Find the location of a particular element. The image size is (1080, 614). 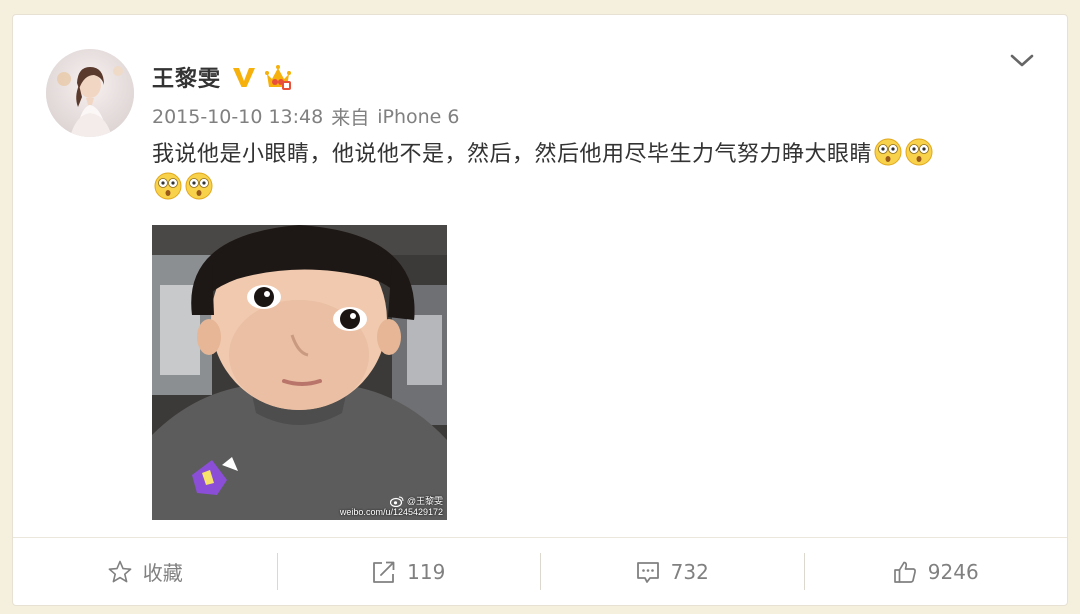

author-name: 王黎雯 is located at coordinates (186, 77).